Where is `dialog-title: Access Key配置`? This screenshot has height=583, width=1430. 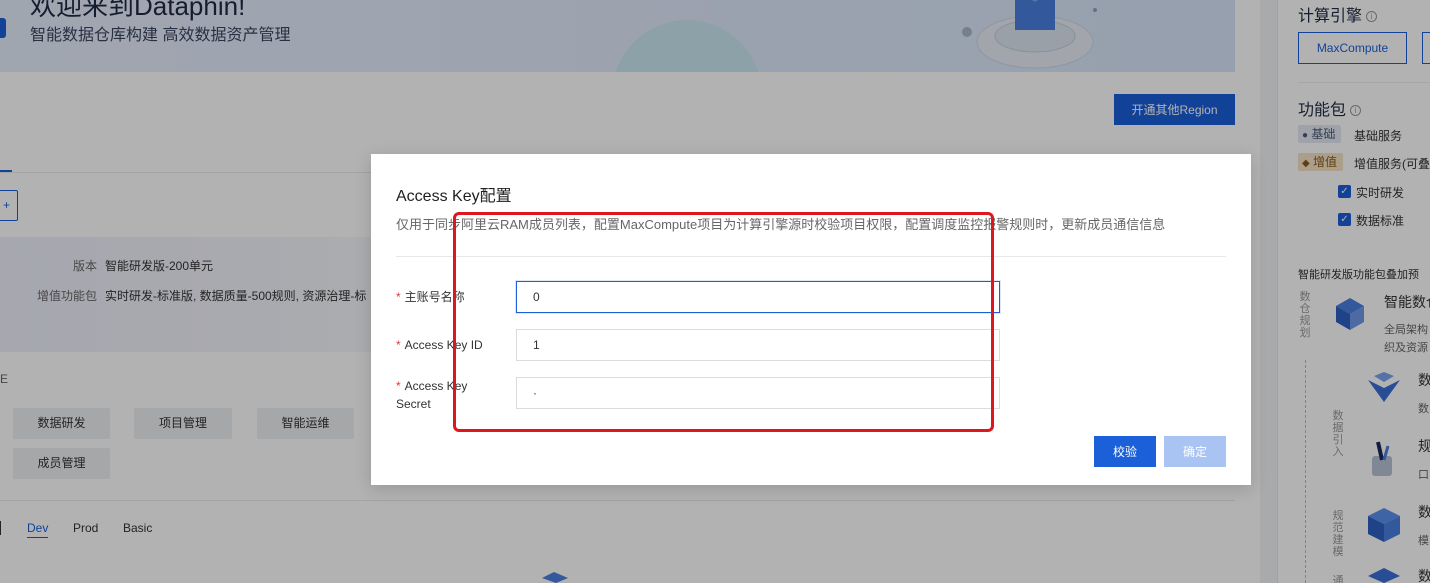
dialog-title: Access Key配置 is located at coordinates (454, 196).